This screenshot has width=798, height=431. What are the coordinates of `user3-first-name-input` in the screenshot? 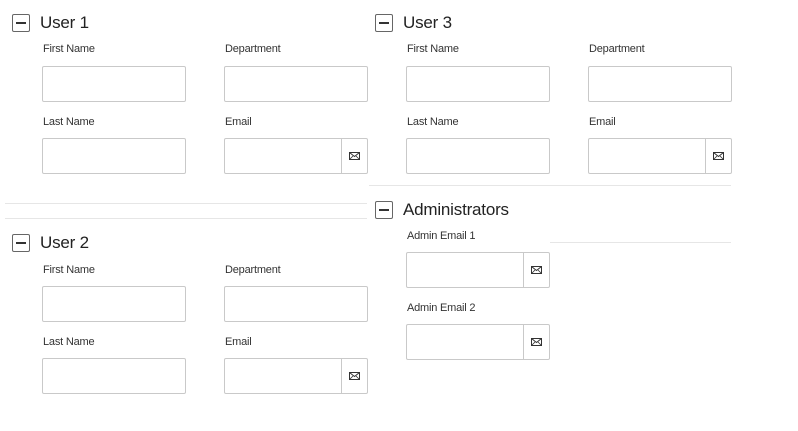 It's located at (478, 84).